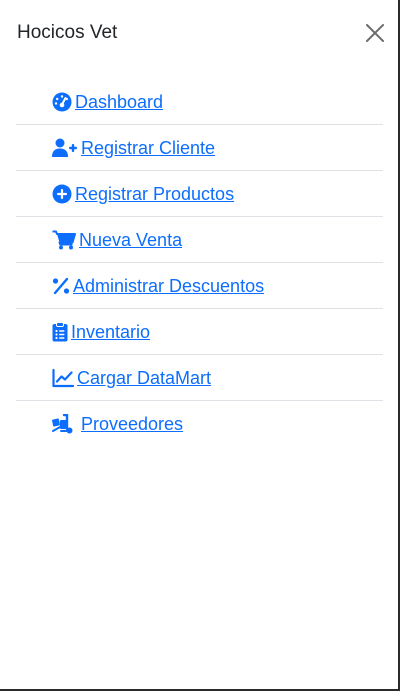 The image size is (401, 692). I want to click on sidebar-item-label: Dashboard, so click(119, 102).